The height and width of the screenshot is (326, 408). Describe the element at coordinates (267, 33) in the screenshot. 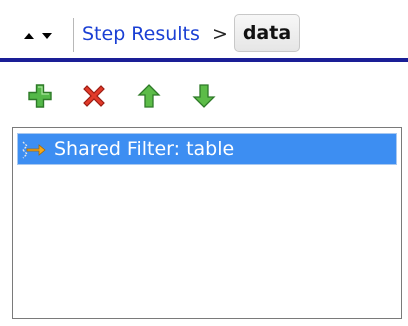

I see `breadcrumb-current: data` at that location.